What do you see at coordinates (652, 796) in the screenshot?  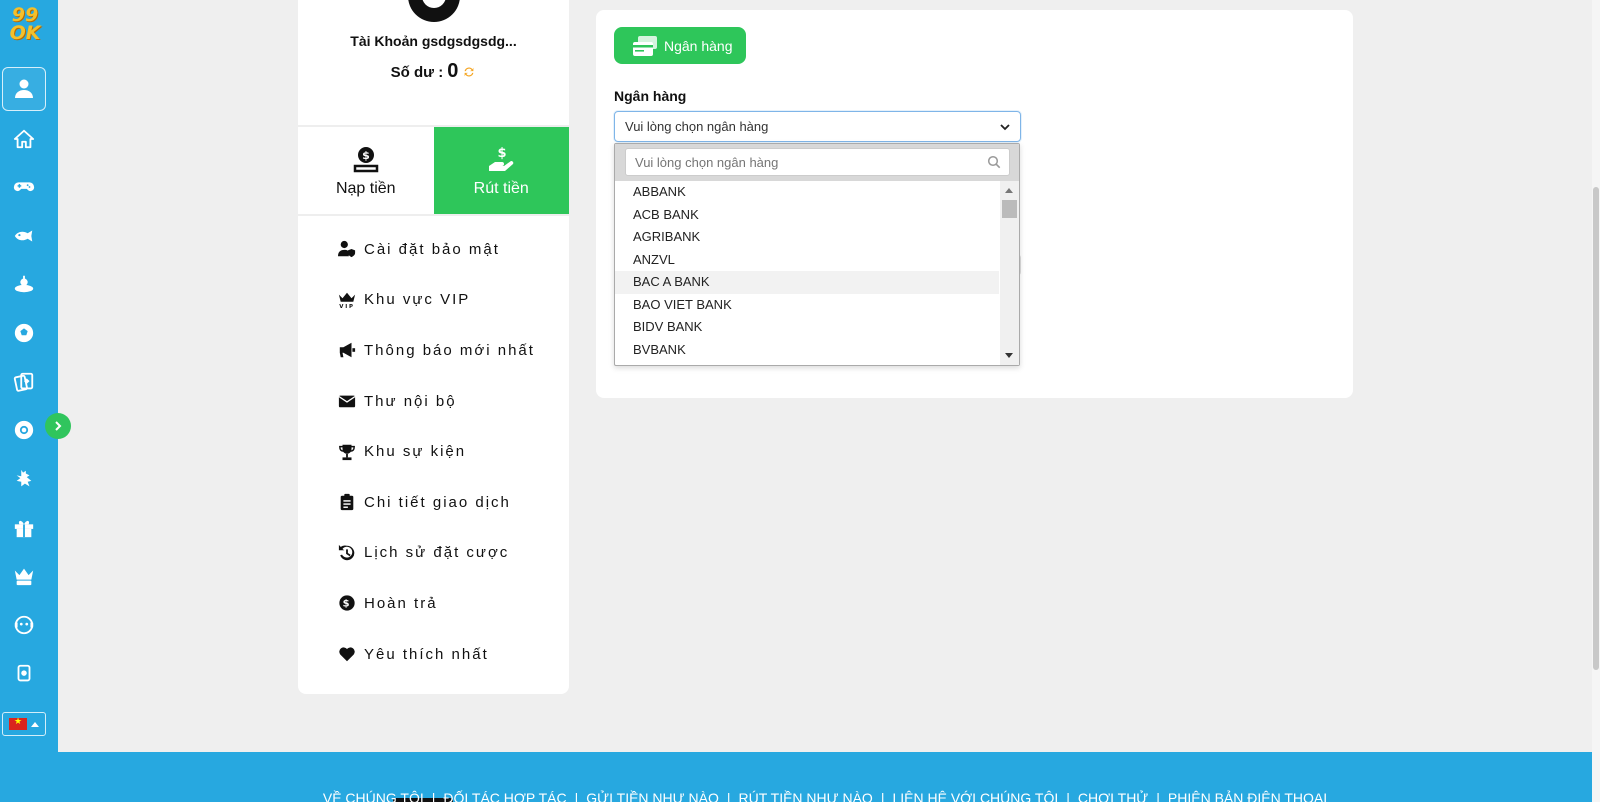 I see `footer-link-deposit-guide: GỬI TIỀN NHƯ NÀO` at bounding box center [652, 796].